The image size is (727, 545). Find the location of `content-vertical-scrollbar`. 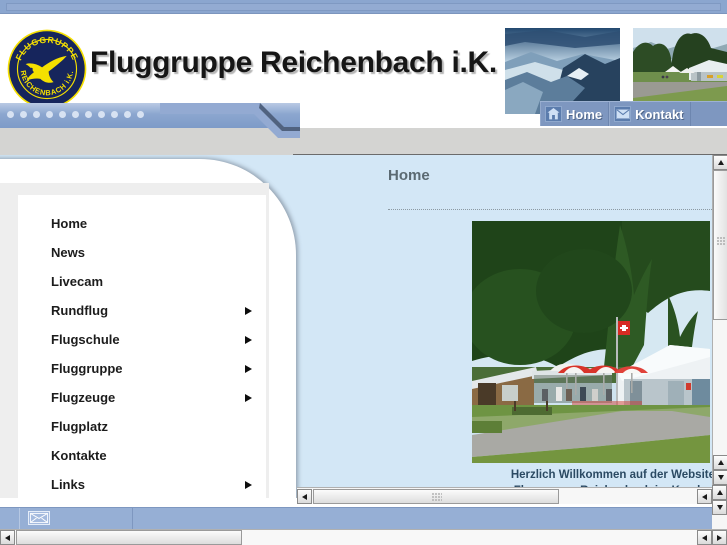

content-vertical-scrollbar is located at coordinates (719, 320).